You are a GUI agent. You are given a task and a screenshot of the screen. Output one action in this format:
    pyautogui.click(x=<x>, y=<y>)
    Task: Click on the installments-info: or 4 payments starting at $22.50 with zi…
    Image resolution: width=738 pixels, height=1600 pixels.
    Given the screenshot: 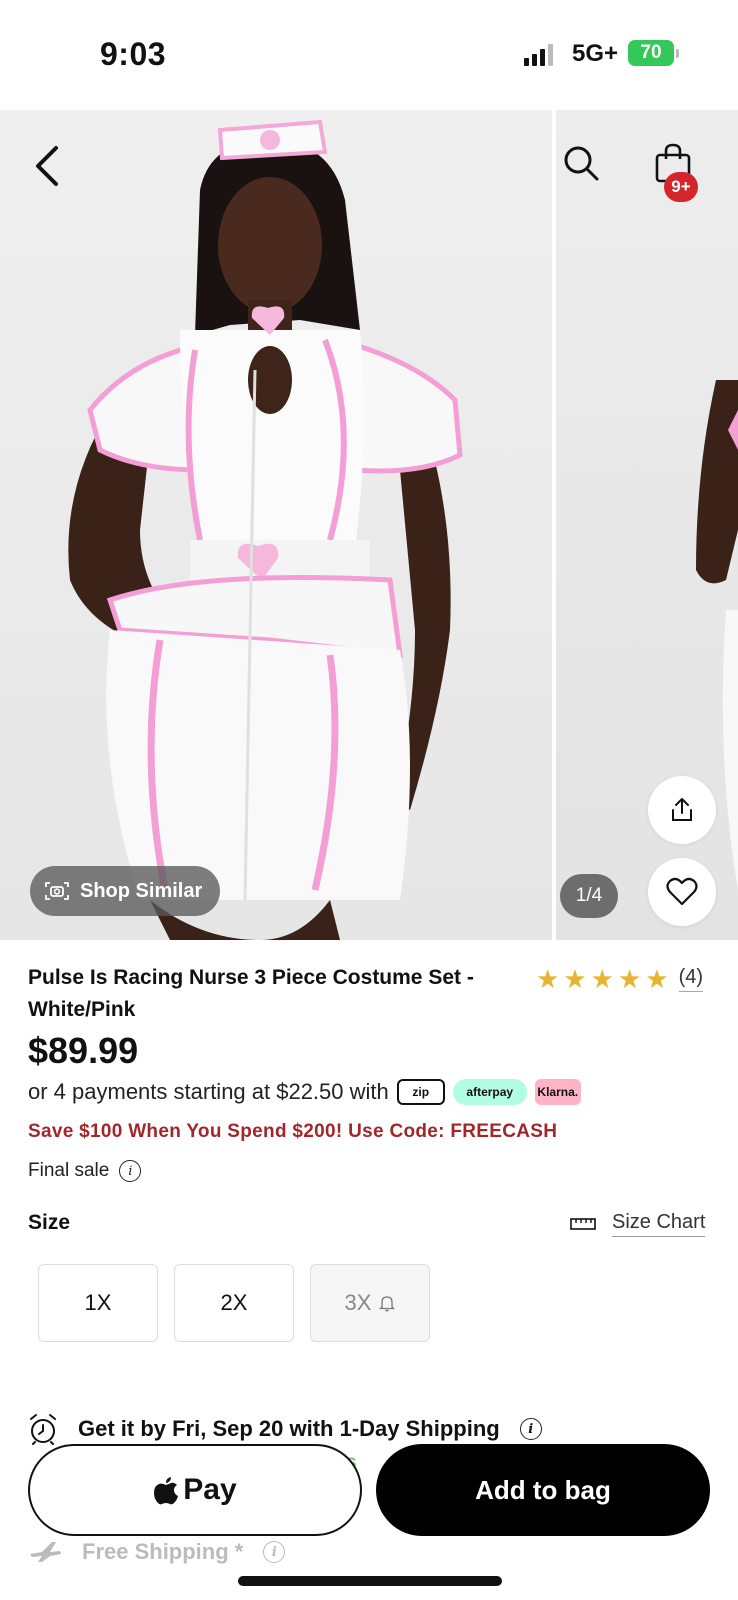 What is the action you would take?
    pyautogui.click(x=304, y=1092)
    